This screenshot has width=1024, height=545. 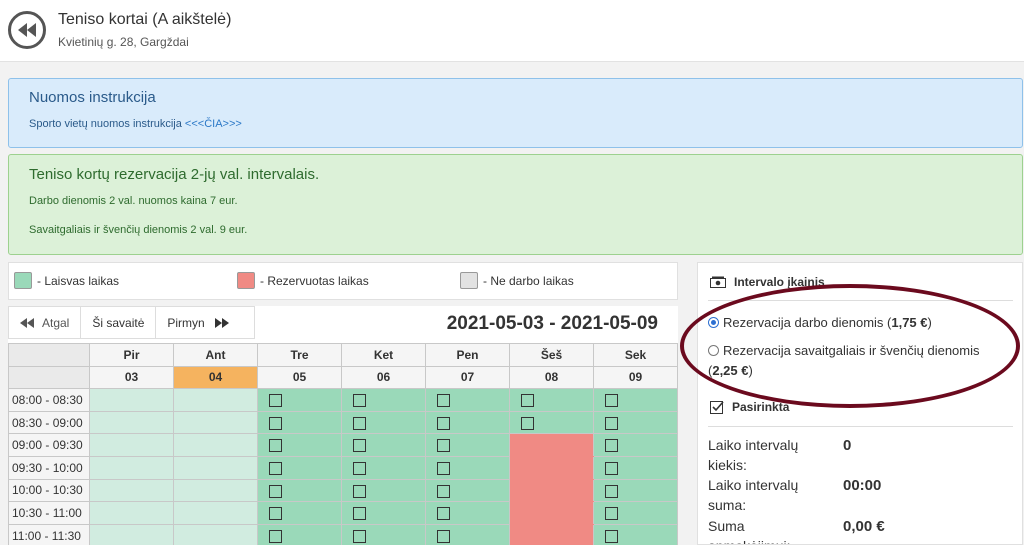 What do you see at coordinates (753, 455) in the screenshot?
I see `interval-count-label: Laiko intervalų kiekis:` at bounding box center [753, 455].